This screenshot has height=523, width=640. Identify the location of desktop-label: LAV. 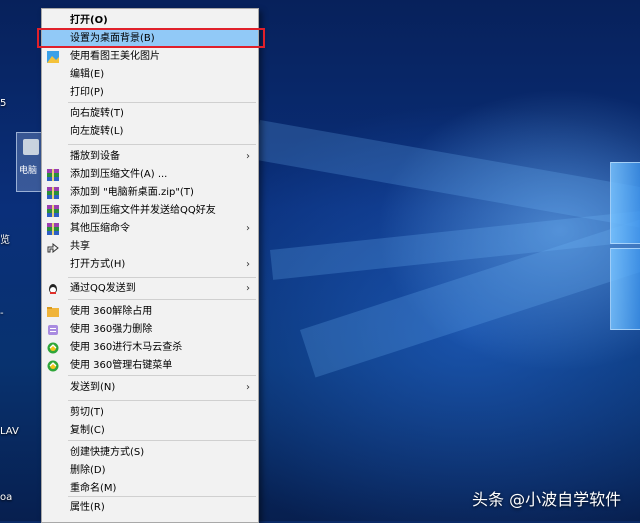
(9, 431).